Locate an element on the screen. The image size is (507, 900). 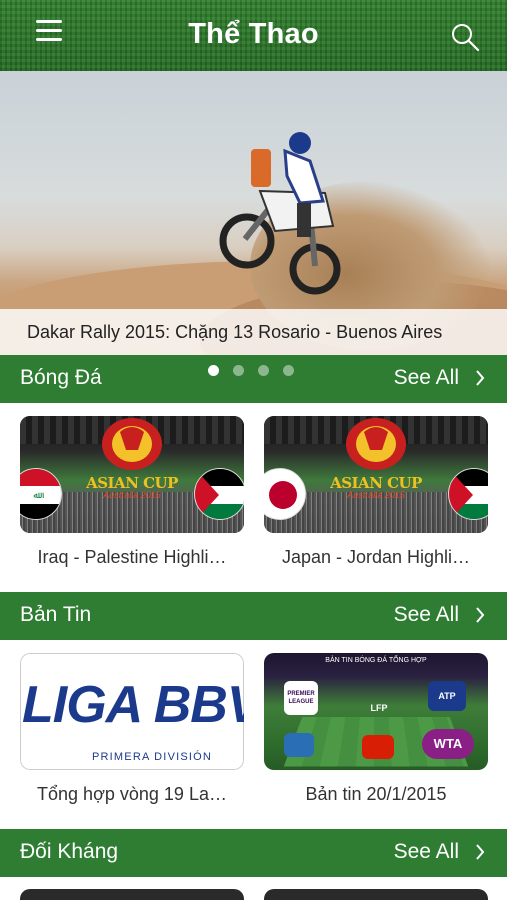
motorbike-rider-image is located at coordinates (280, 213).